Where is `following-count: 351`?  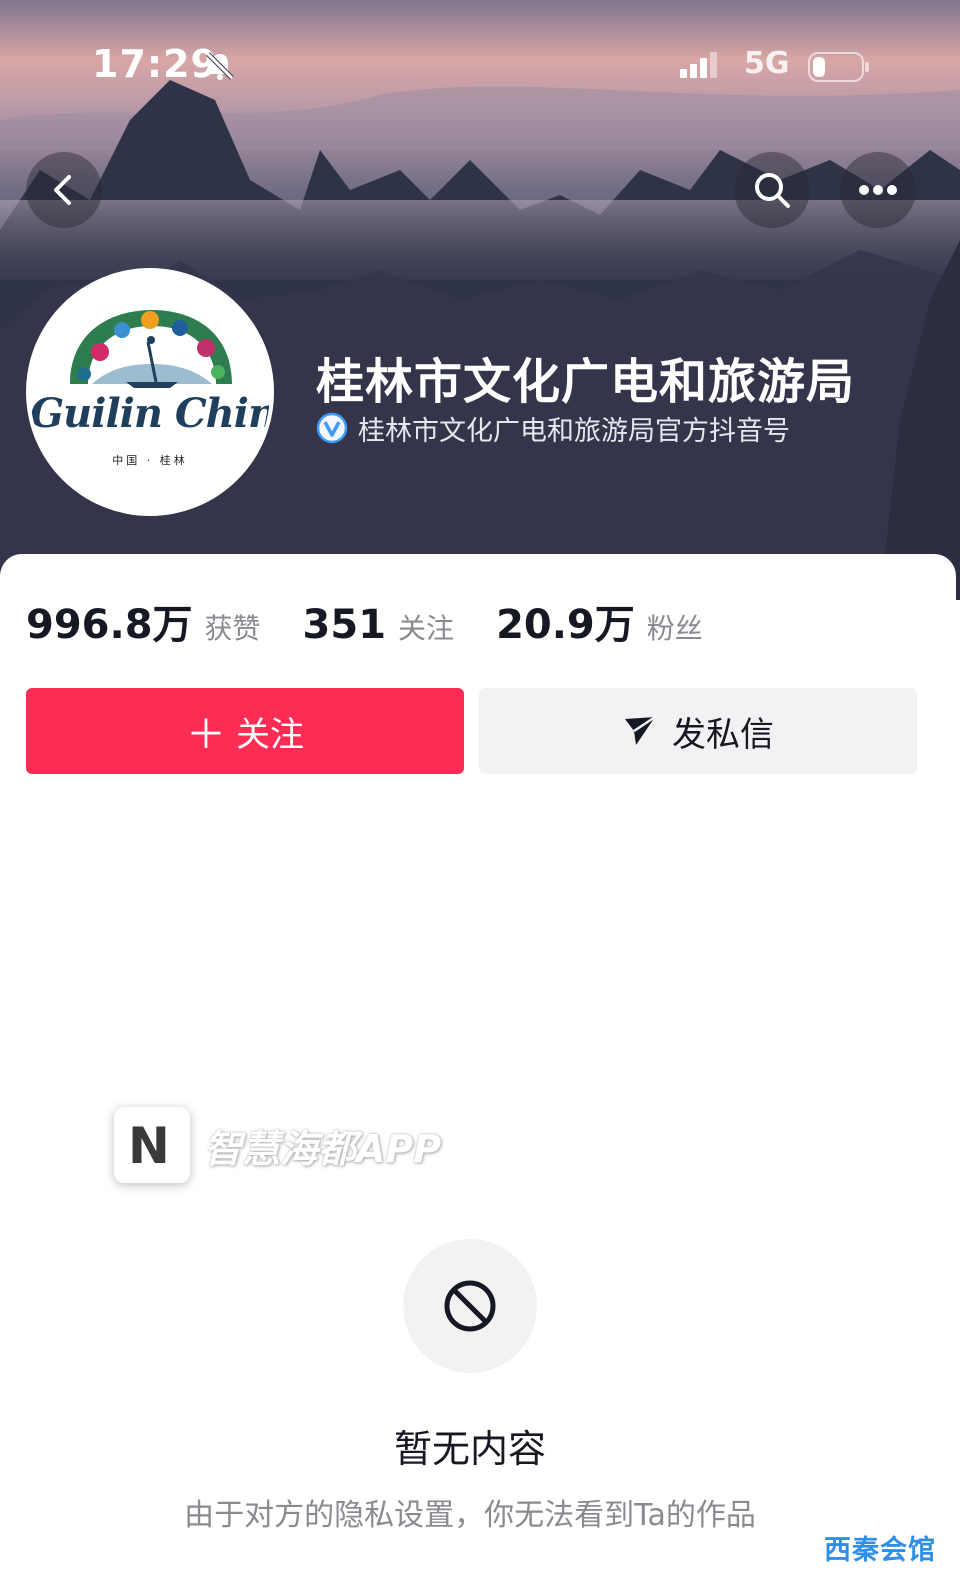
following-count: 351 is located at coordinates (345, 625).